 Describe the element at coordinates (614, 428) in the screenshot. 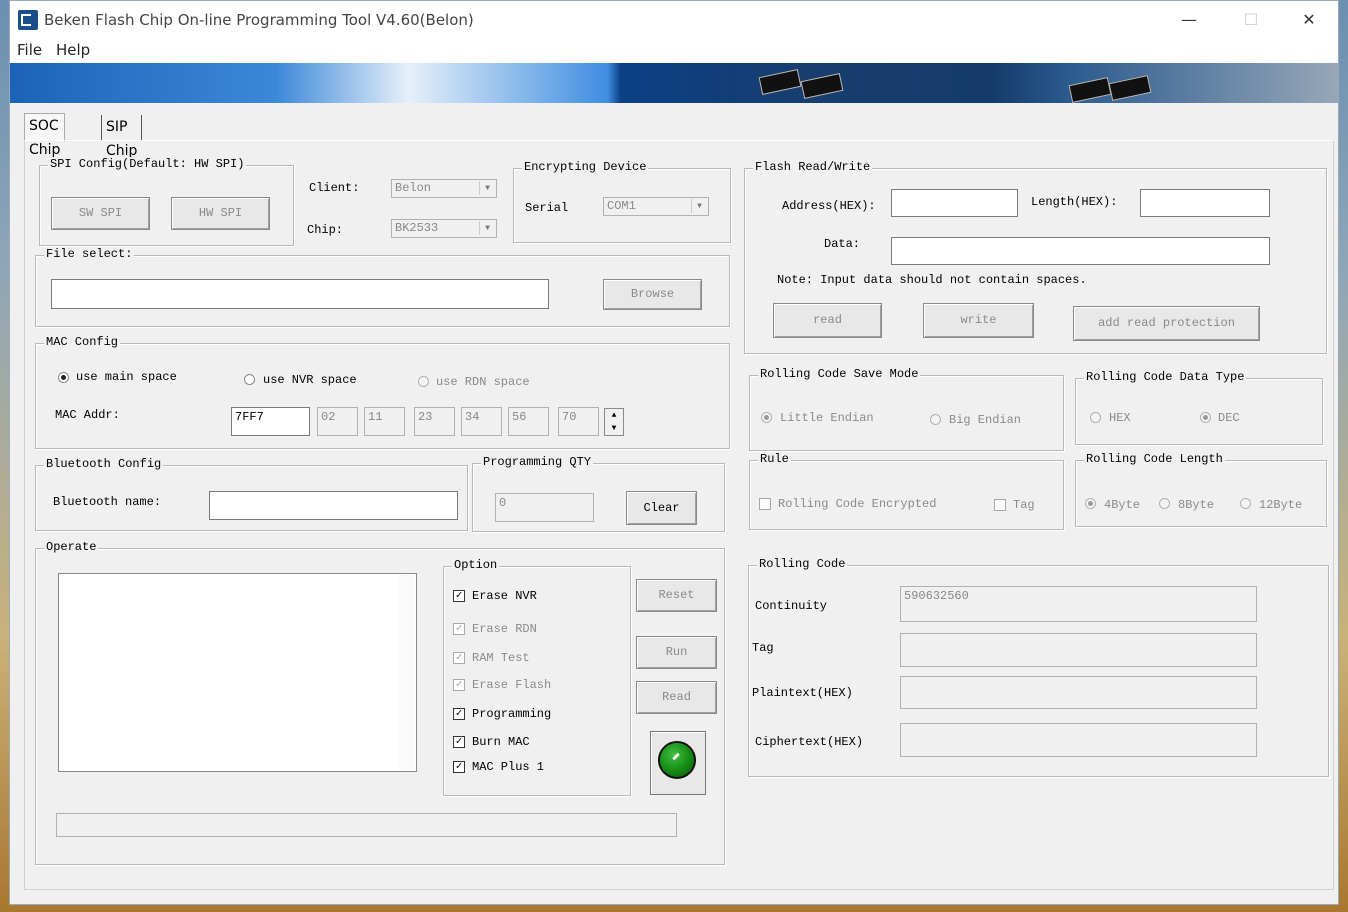

I see `spin-down-icon: ▼` at that location.